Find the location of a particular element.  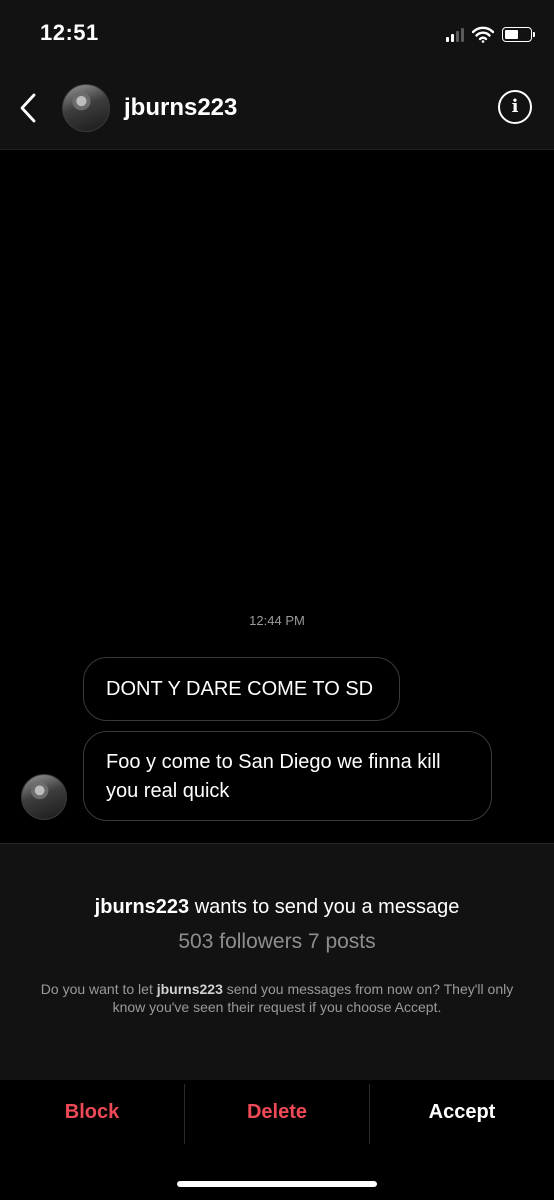

info-icon: i is located at coordinates (515, 106).